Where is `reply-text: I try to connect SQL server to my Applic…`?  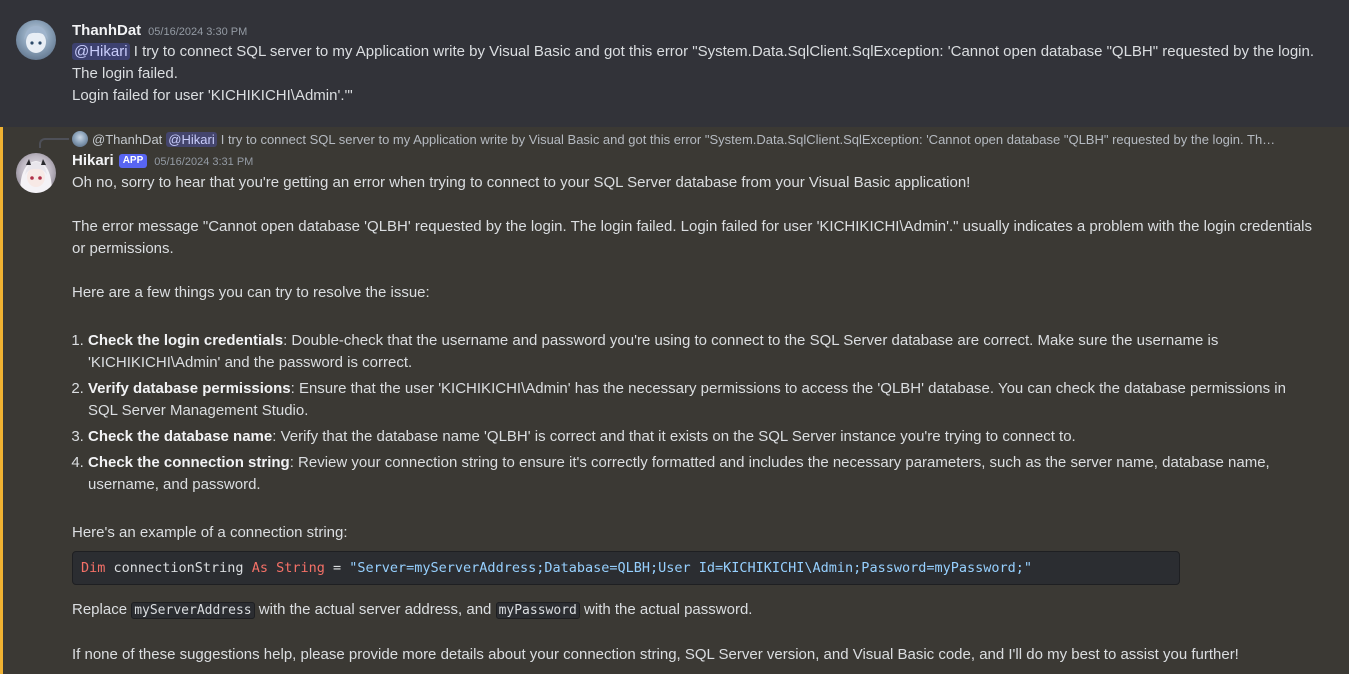
reply-text: I try to connect SQL server to my Applic… is located at coordinates (748, 139).